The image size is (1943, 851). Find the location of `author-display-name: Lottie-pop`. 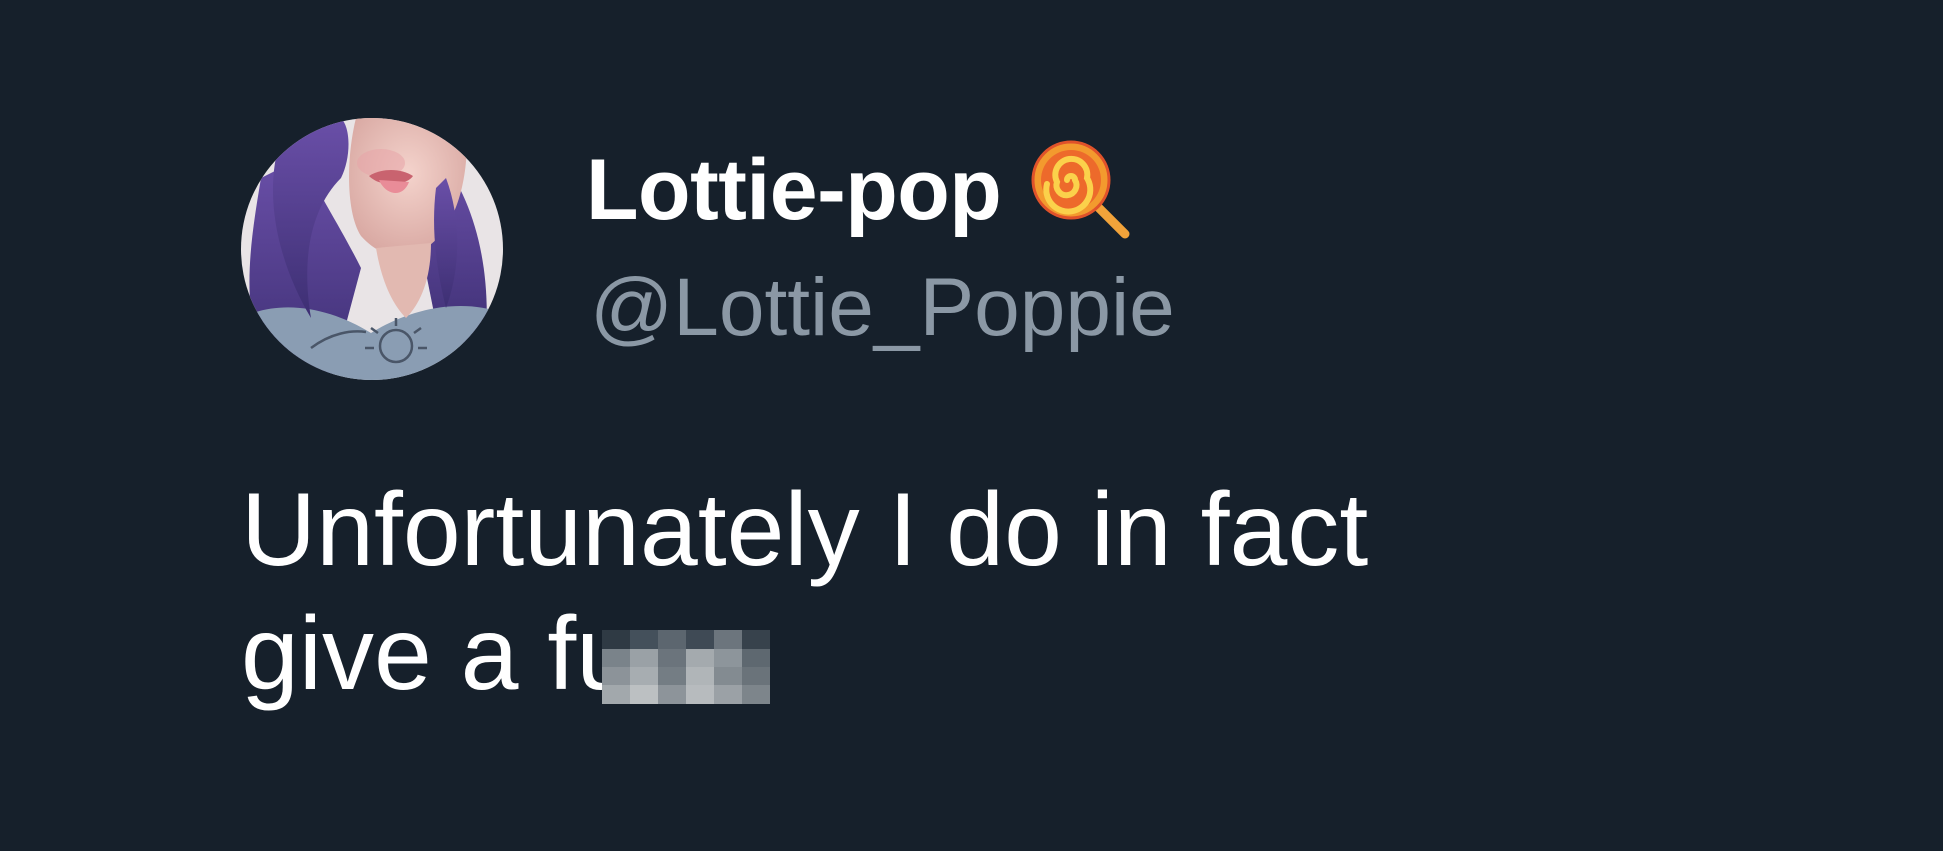

author-display-name: Lottie-pop is located at coordinates (794, 190).